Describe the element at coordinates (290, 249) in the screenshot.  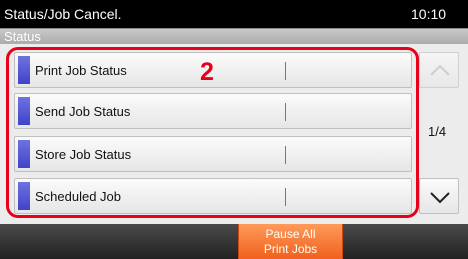
I see `pause-label-line2: Print Jobs` at that location.